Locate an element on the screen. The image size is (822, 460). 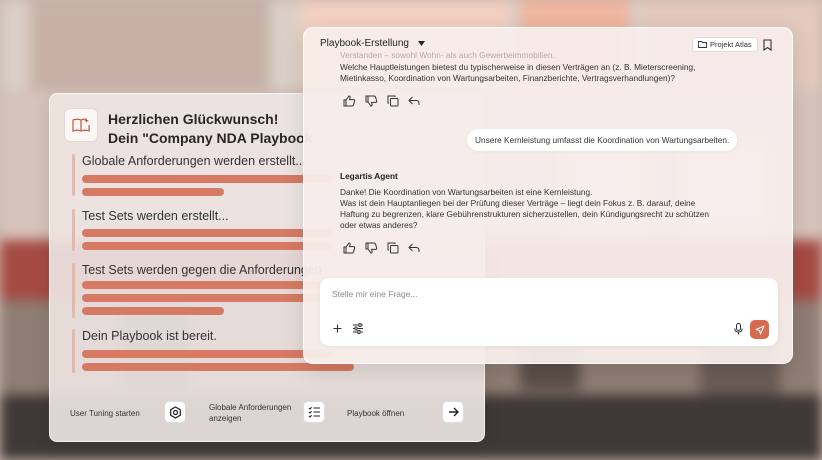
requirements-label-line1: Globale Anforderungen is located at coordinates (250, 407).